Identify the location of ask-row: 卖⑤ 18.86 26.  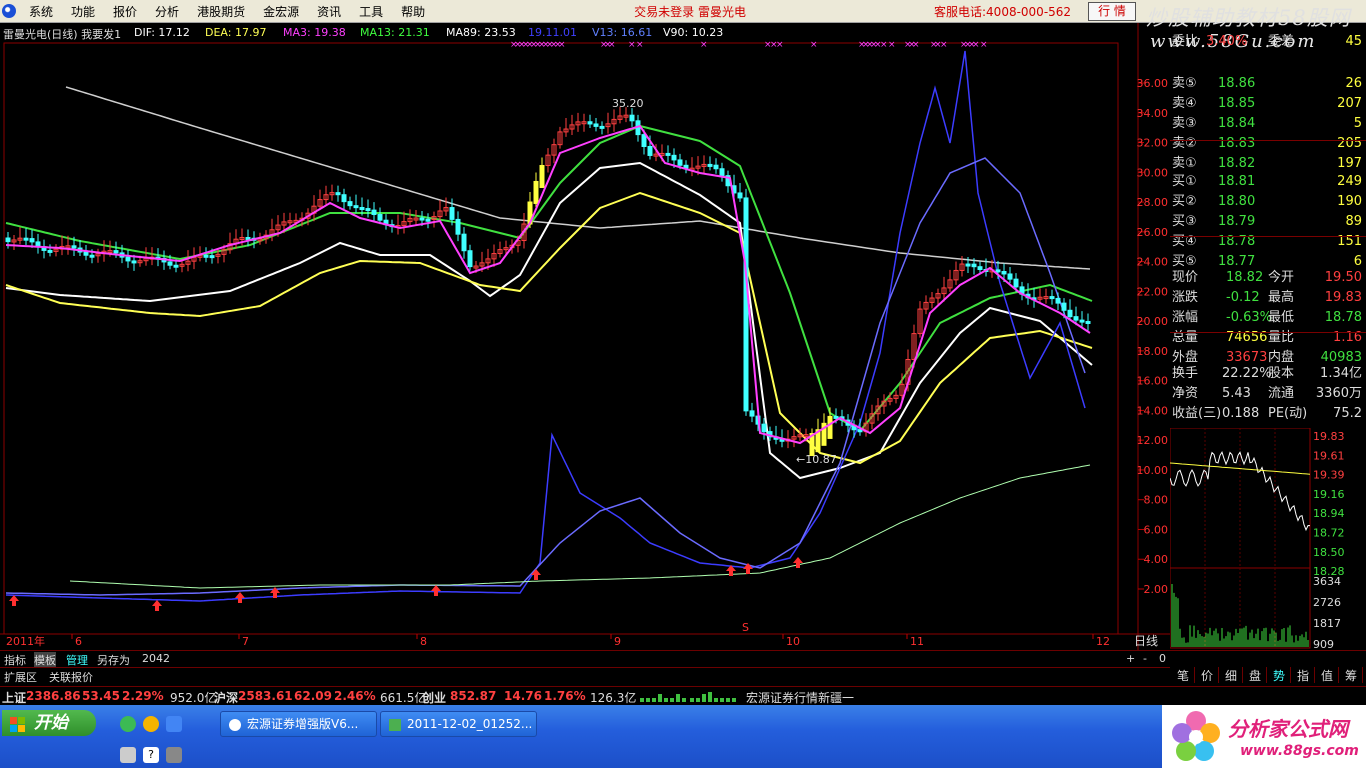
(1268, 84).